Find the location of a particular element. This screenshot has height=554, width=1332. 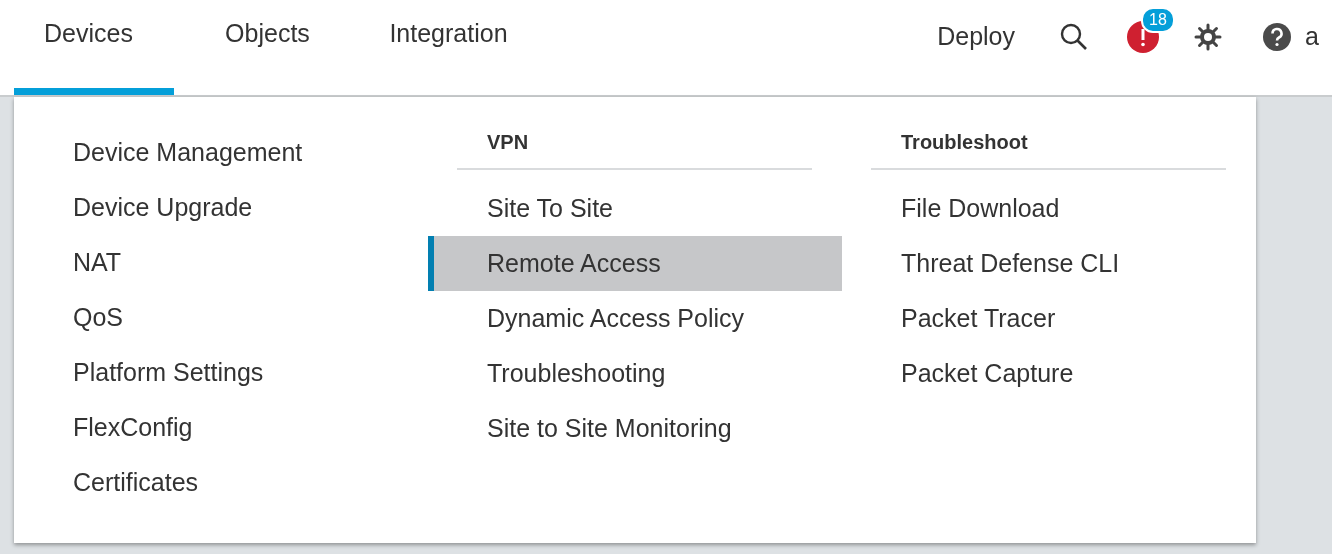

menu-heading: Troubleshoot is located at coordinates (1048, 147).